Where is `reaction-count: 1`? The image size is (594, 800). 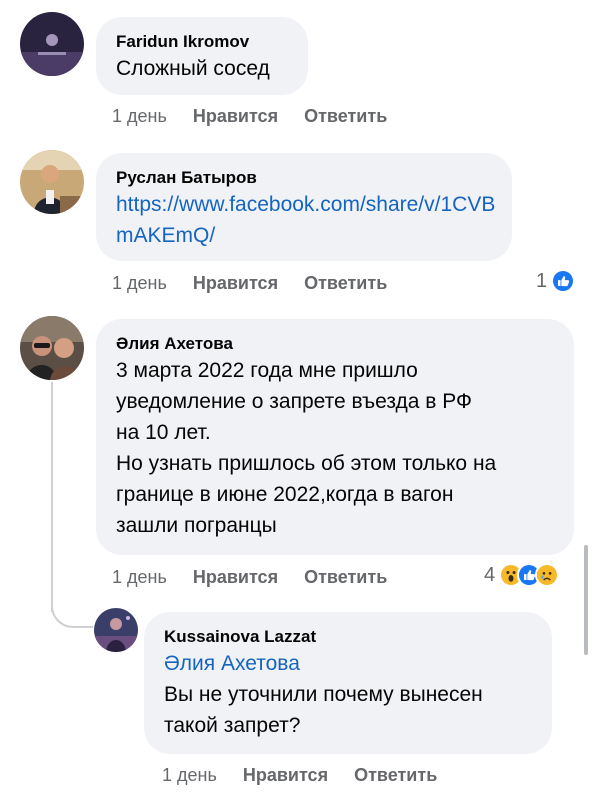 reaction-count: 1 is located at coordinates (542, 280).